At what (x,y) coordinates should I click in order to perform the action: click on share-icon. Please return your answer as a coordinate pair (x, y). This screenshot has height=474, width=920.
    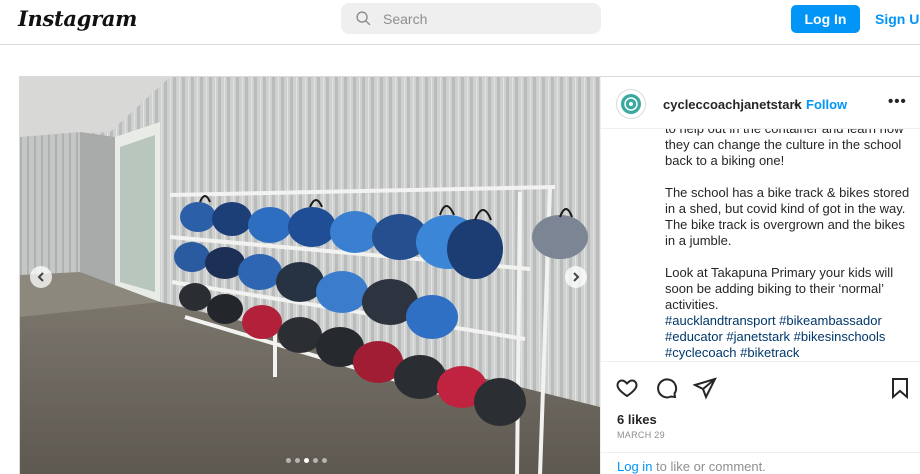
    Looking at the image, I should click on (705, 388).